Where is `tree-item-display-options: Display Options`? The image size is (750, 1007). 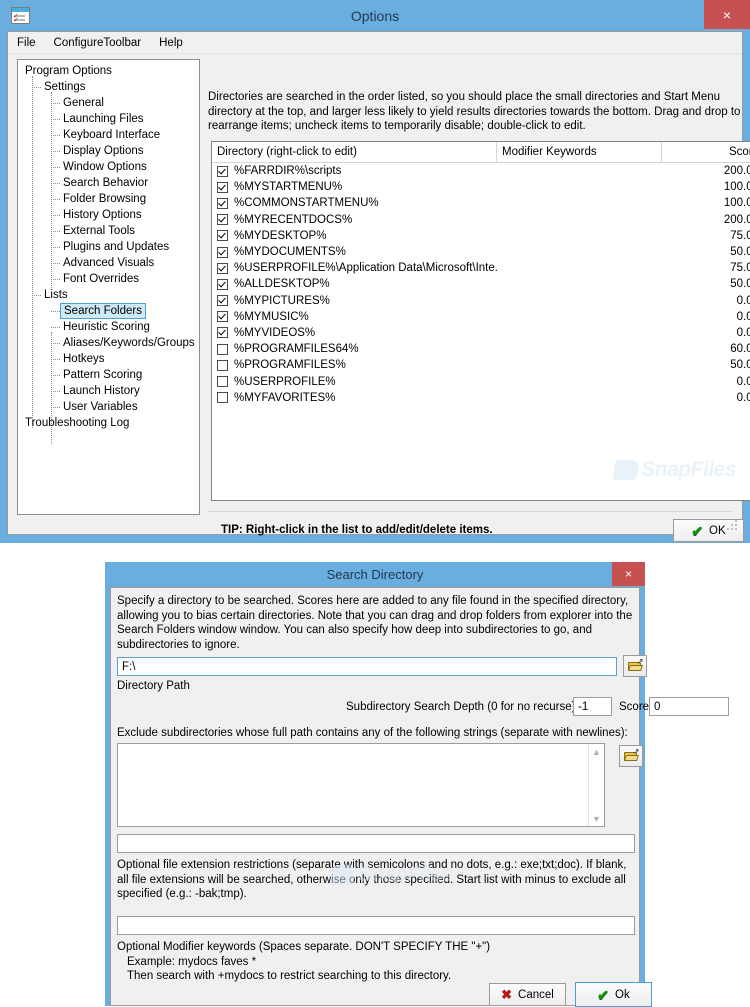
tree-item-display-options: Display Options is located at coordinates (108, 151).